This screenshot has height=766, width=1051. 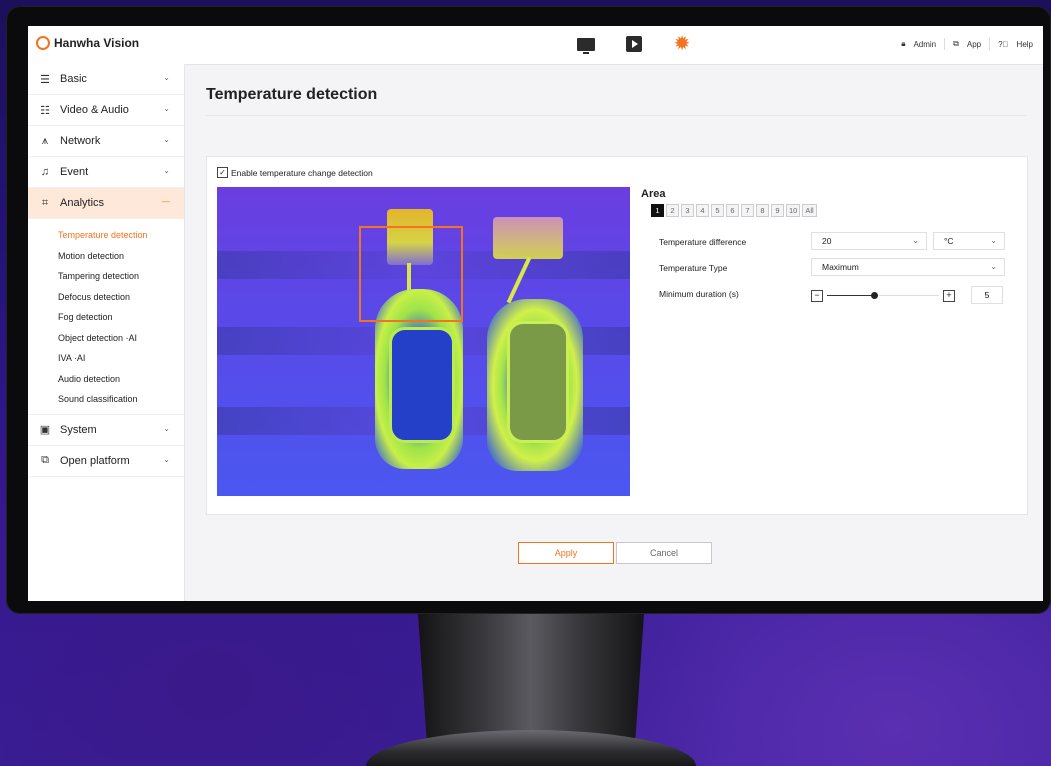 I want to click on sidebar-item-label: Analytics, so click(x=82, y=203).